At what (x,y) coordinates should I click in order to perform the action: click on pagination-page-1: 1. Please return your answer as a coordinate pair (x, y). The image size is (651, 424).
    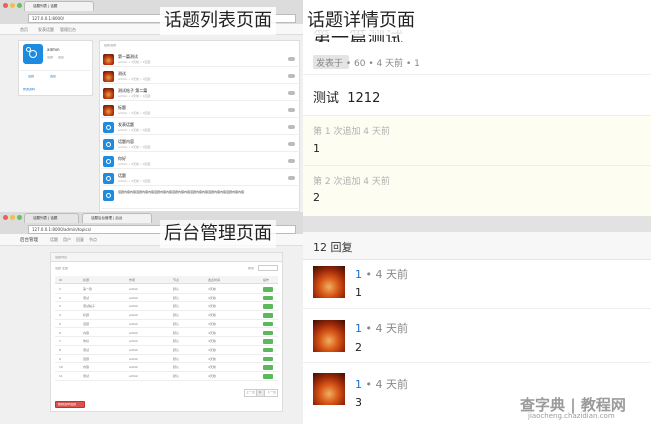
    Looking at the image, I should click on (260, 392).